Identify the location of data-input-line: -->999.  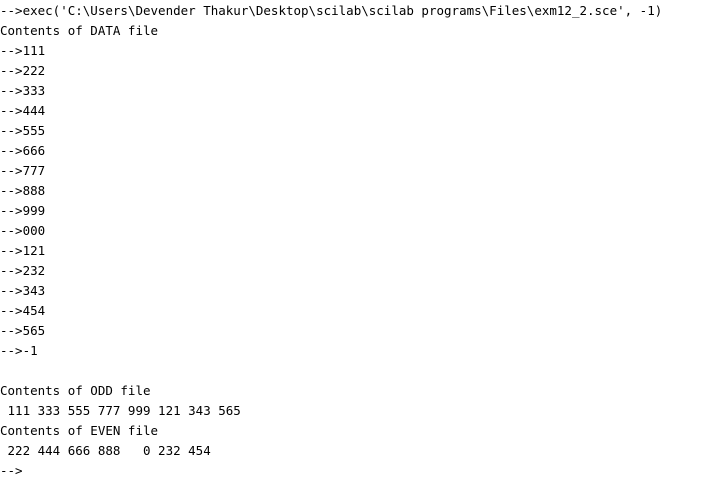
(23, 210).